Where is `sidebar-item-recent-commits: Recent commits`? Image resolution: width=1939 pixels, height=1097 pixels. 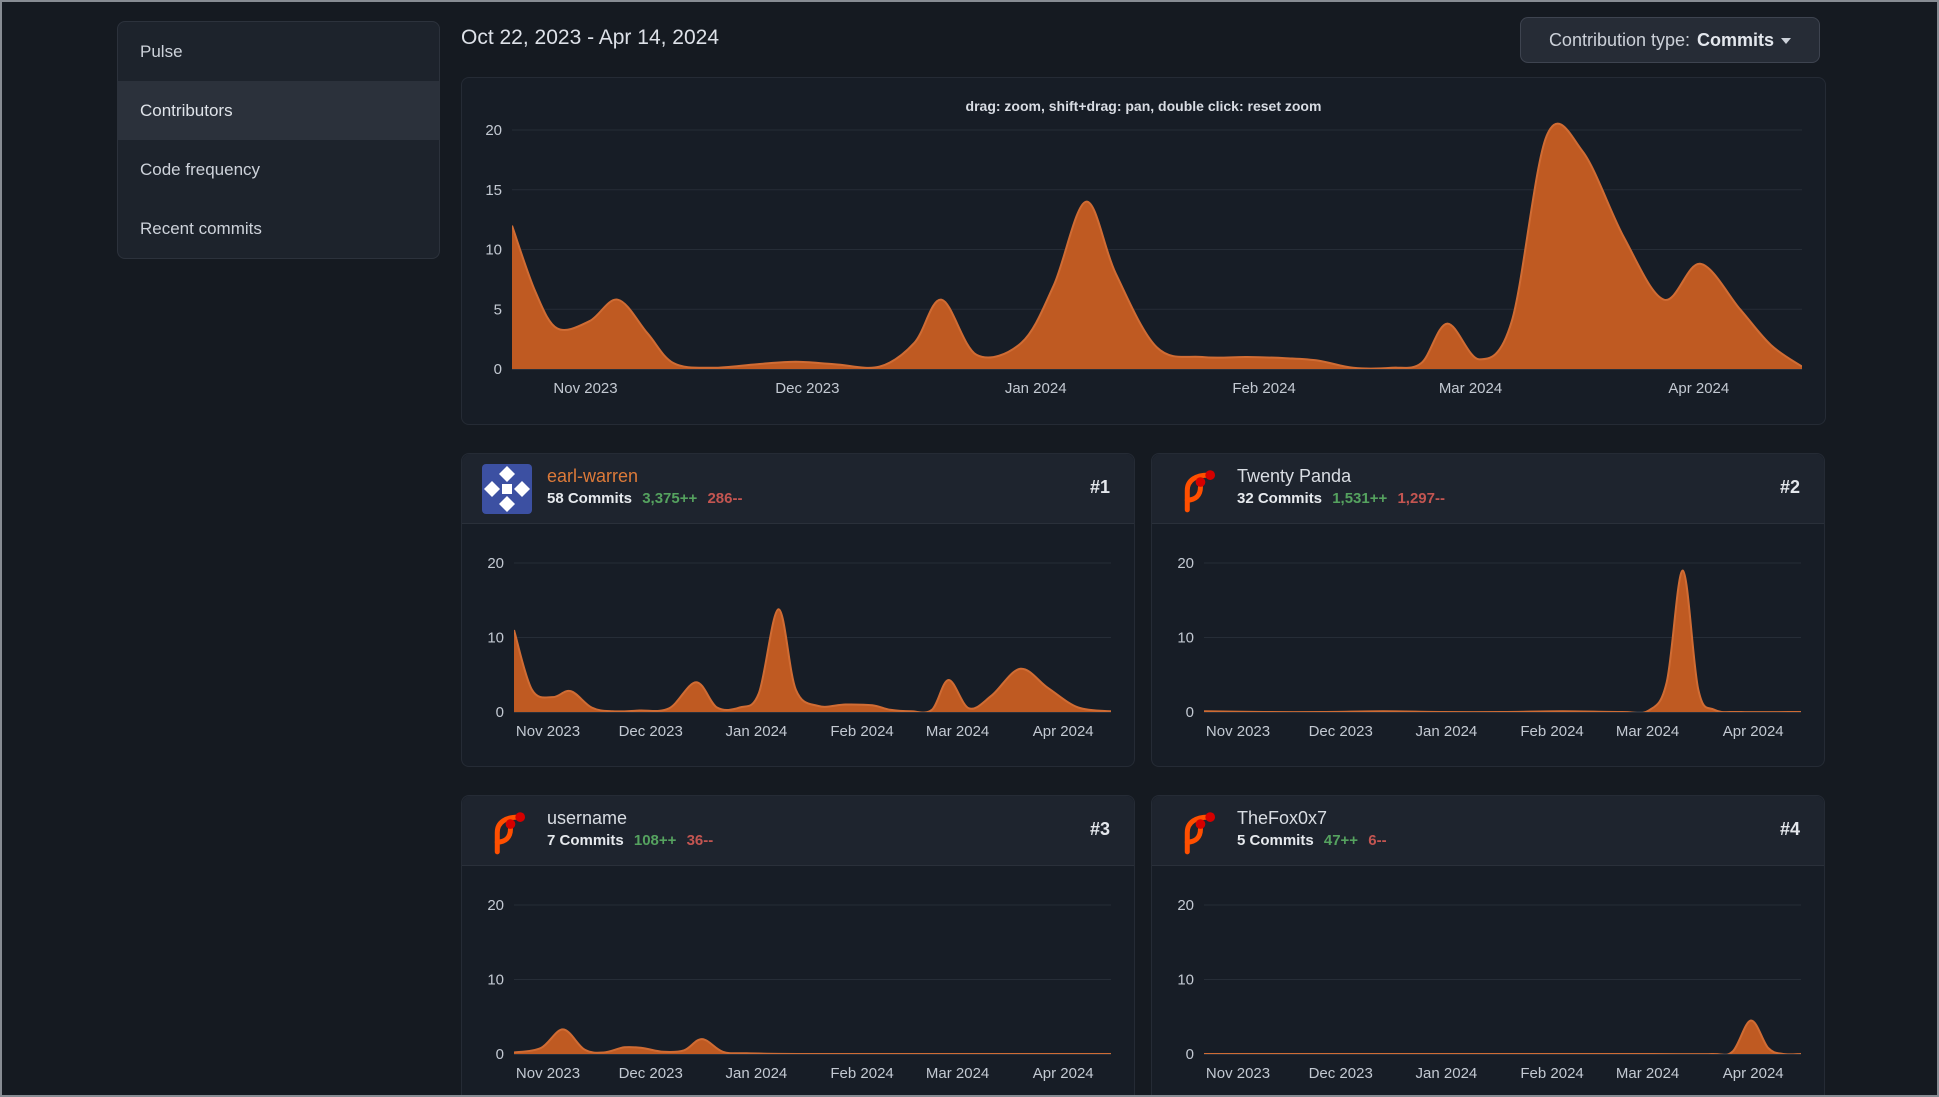 sidebar-item-recent-commits: Recent commits is located at coordinates (278, 228).